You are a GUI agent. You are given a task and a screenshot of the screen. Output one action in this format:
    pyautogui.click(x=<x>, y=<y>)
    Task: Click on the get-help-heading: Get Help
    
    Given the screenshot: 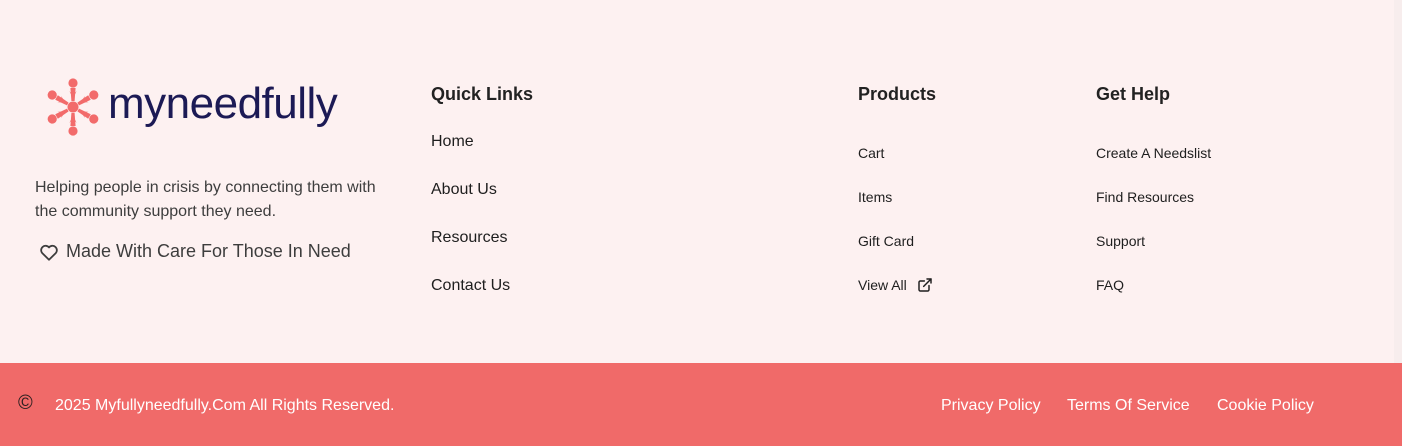 What is the action you would take?
    pyautogui.click(x=1133, y=94)
    